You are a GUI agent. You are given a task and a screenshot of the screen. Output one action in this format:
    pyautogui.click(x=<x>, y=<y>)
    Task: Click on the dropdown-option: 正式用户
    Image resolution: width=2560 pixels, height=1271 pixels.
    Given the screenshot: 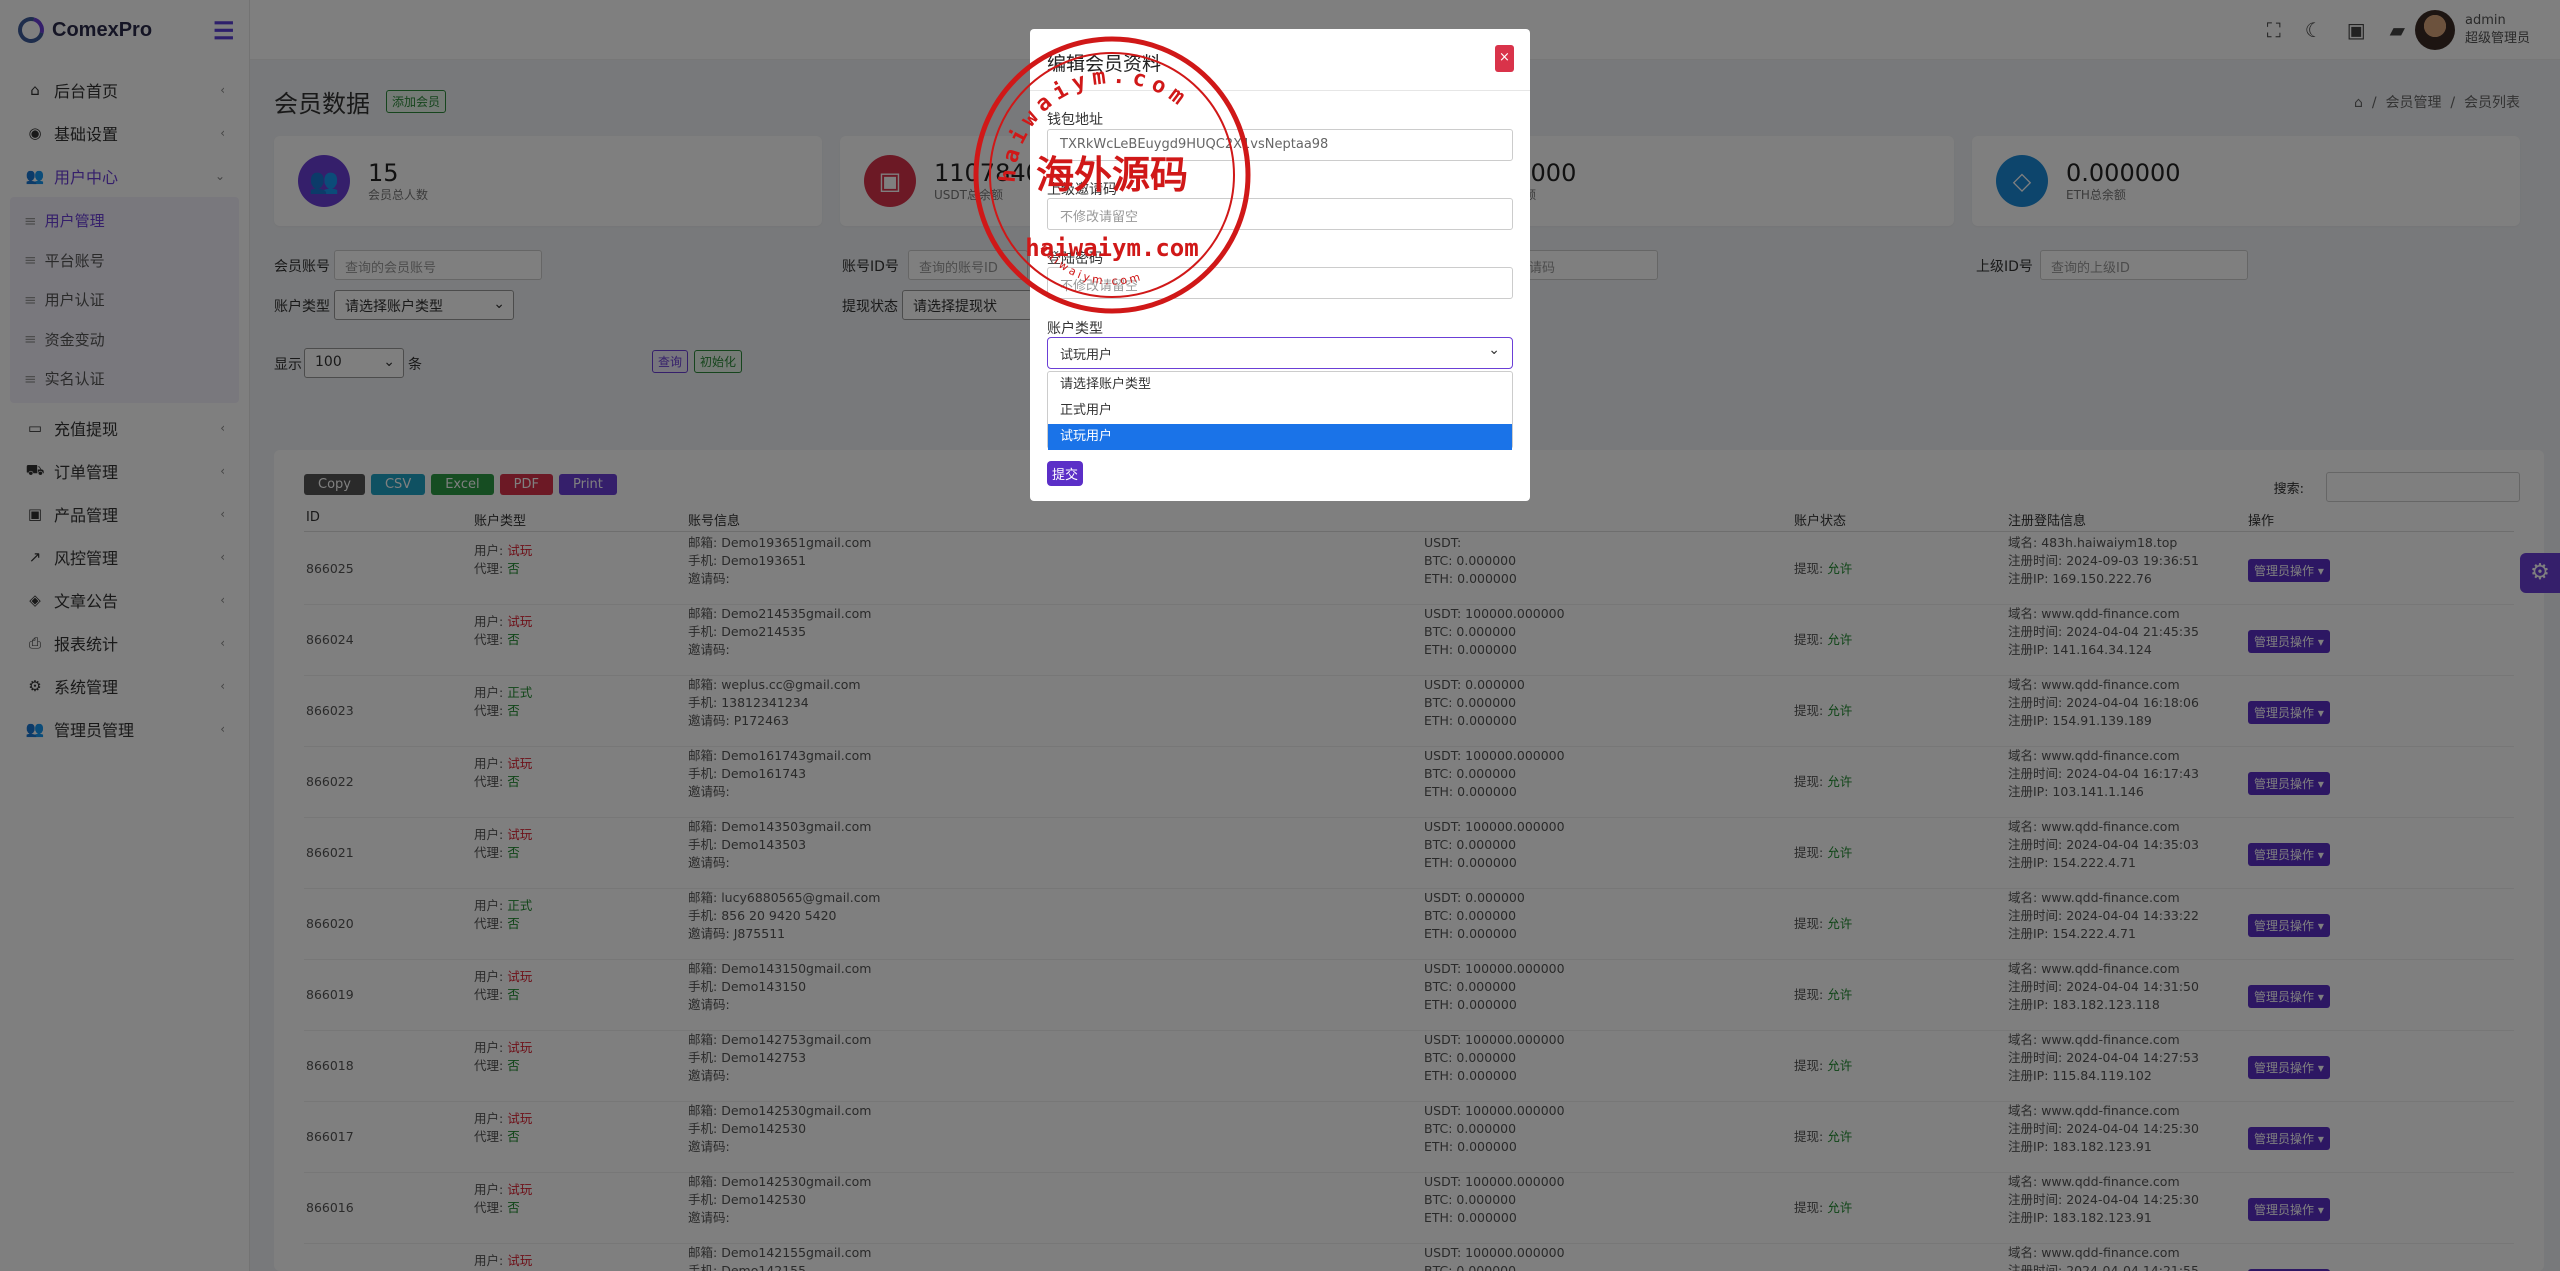 What is the action you would take?
    pyautogui.click(x=1280, y=411)
    